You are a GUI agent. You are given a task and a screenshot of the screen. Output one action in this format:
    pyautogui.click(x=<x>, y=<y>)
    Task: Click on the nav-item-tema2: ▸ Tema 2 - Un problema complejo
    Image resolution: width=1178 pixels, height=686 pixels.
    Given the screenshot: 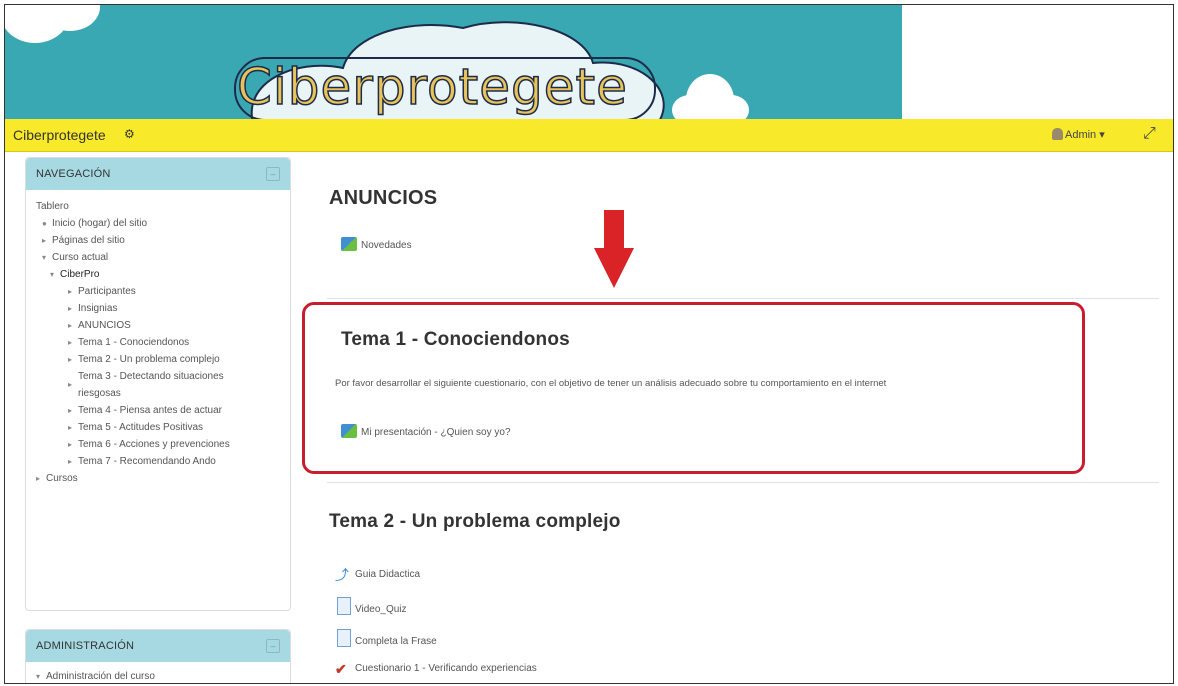 What is the action you would take?
    pyautogui.click(x=152, y=359)
    